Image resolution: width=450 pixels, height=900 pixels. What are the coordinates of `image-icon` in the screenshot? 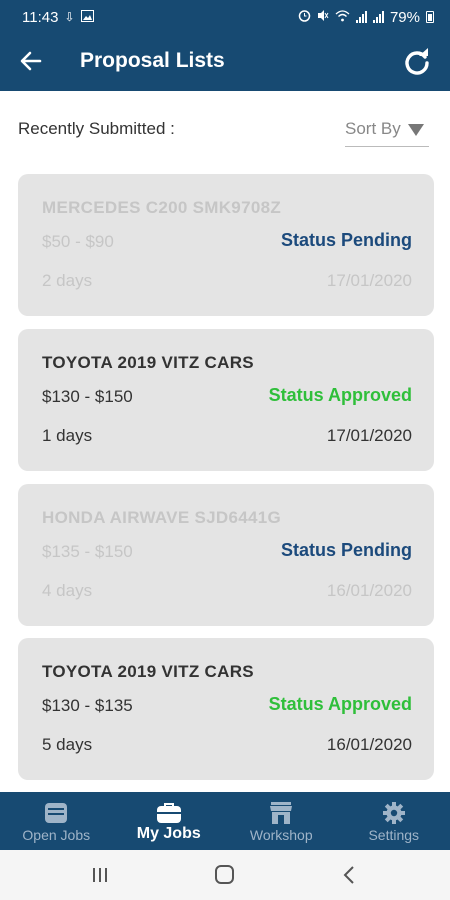 It's located at (87, 17).